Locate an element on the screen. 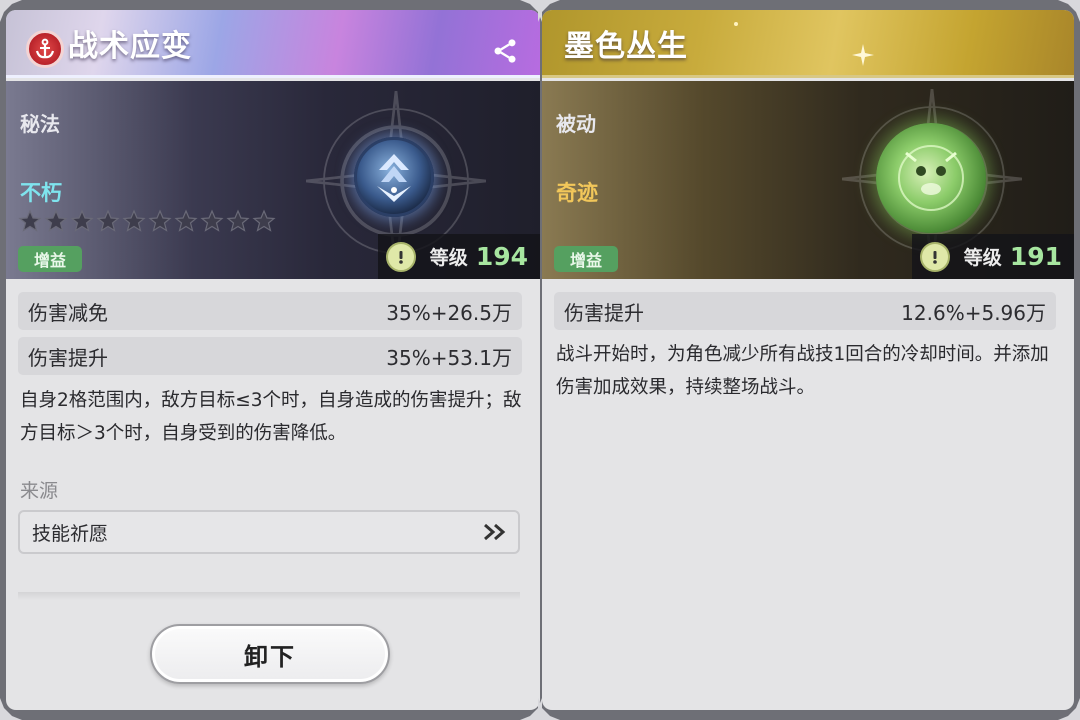 This screenshot has height=720, width=1080. level-display: 等级 191 is located at coordinates (992, 256).